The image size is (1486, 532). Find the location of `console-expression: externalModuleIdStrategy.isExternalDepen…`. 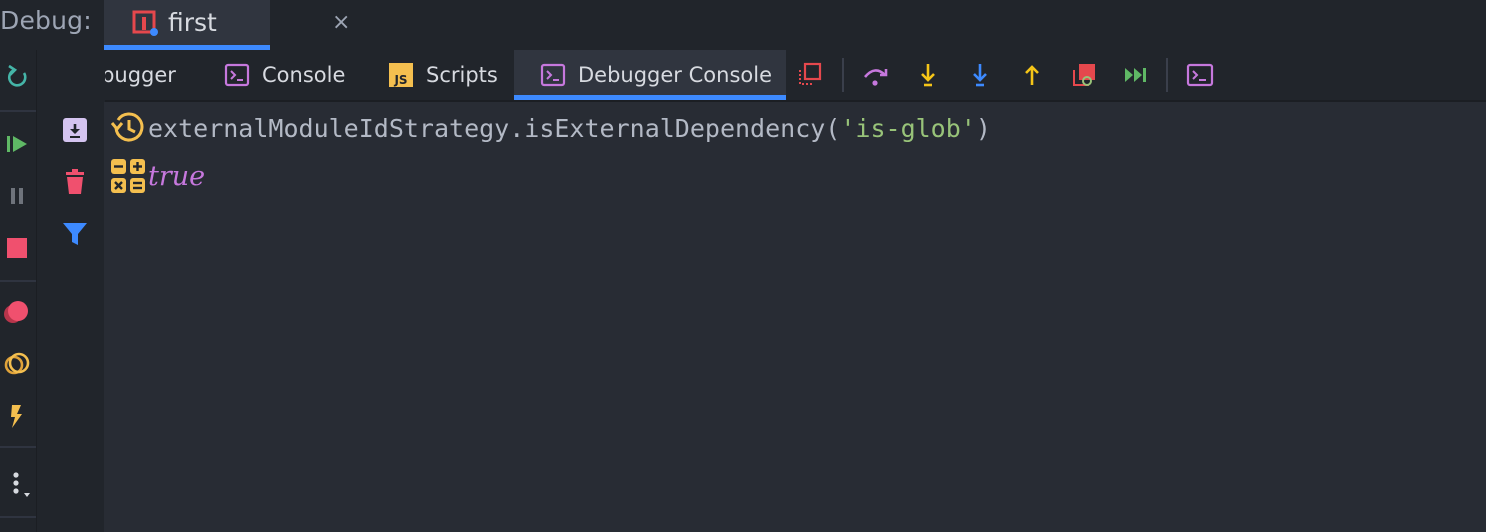

console-expression: externalModuleIdStrategy.isExternalDepen… is located at coordinates (494, 128).